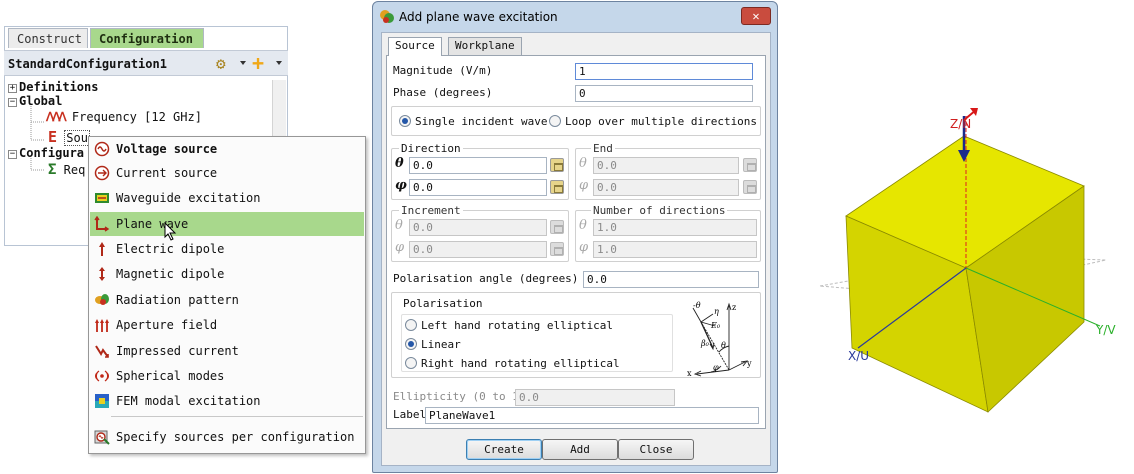  Describe the element at coordinates (52, 170) in the screenshot. I see `sum-icon: Σ` at that location.